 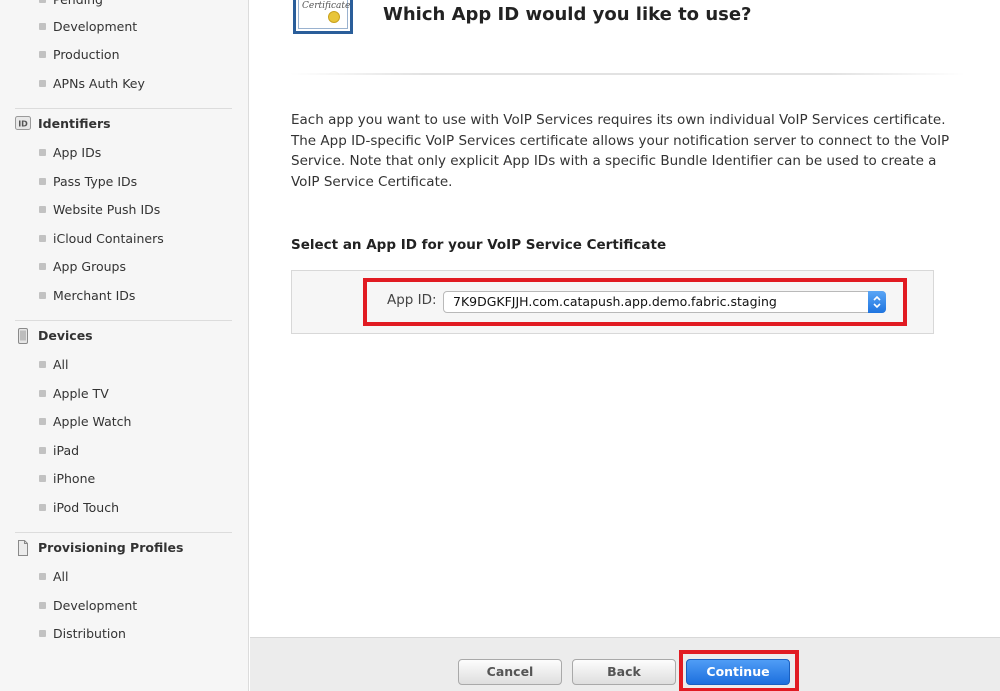 What do you see at coordinates (23, 550) in the screenshot?
I see `document-icon` at bounding box center [23, 550].